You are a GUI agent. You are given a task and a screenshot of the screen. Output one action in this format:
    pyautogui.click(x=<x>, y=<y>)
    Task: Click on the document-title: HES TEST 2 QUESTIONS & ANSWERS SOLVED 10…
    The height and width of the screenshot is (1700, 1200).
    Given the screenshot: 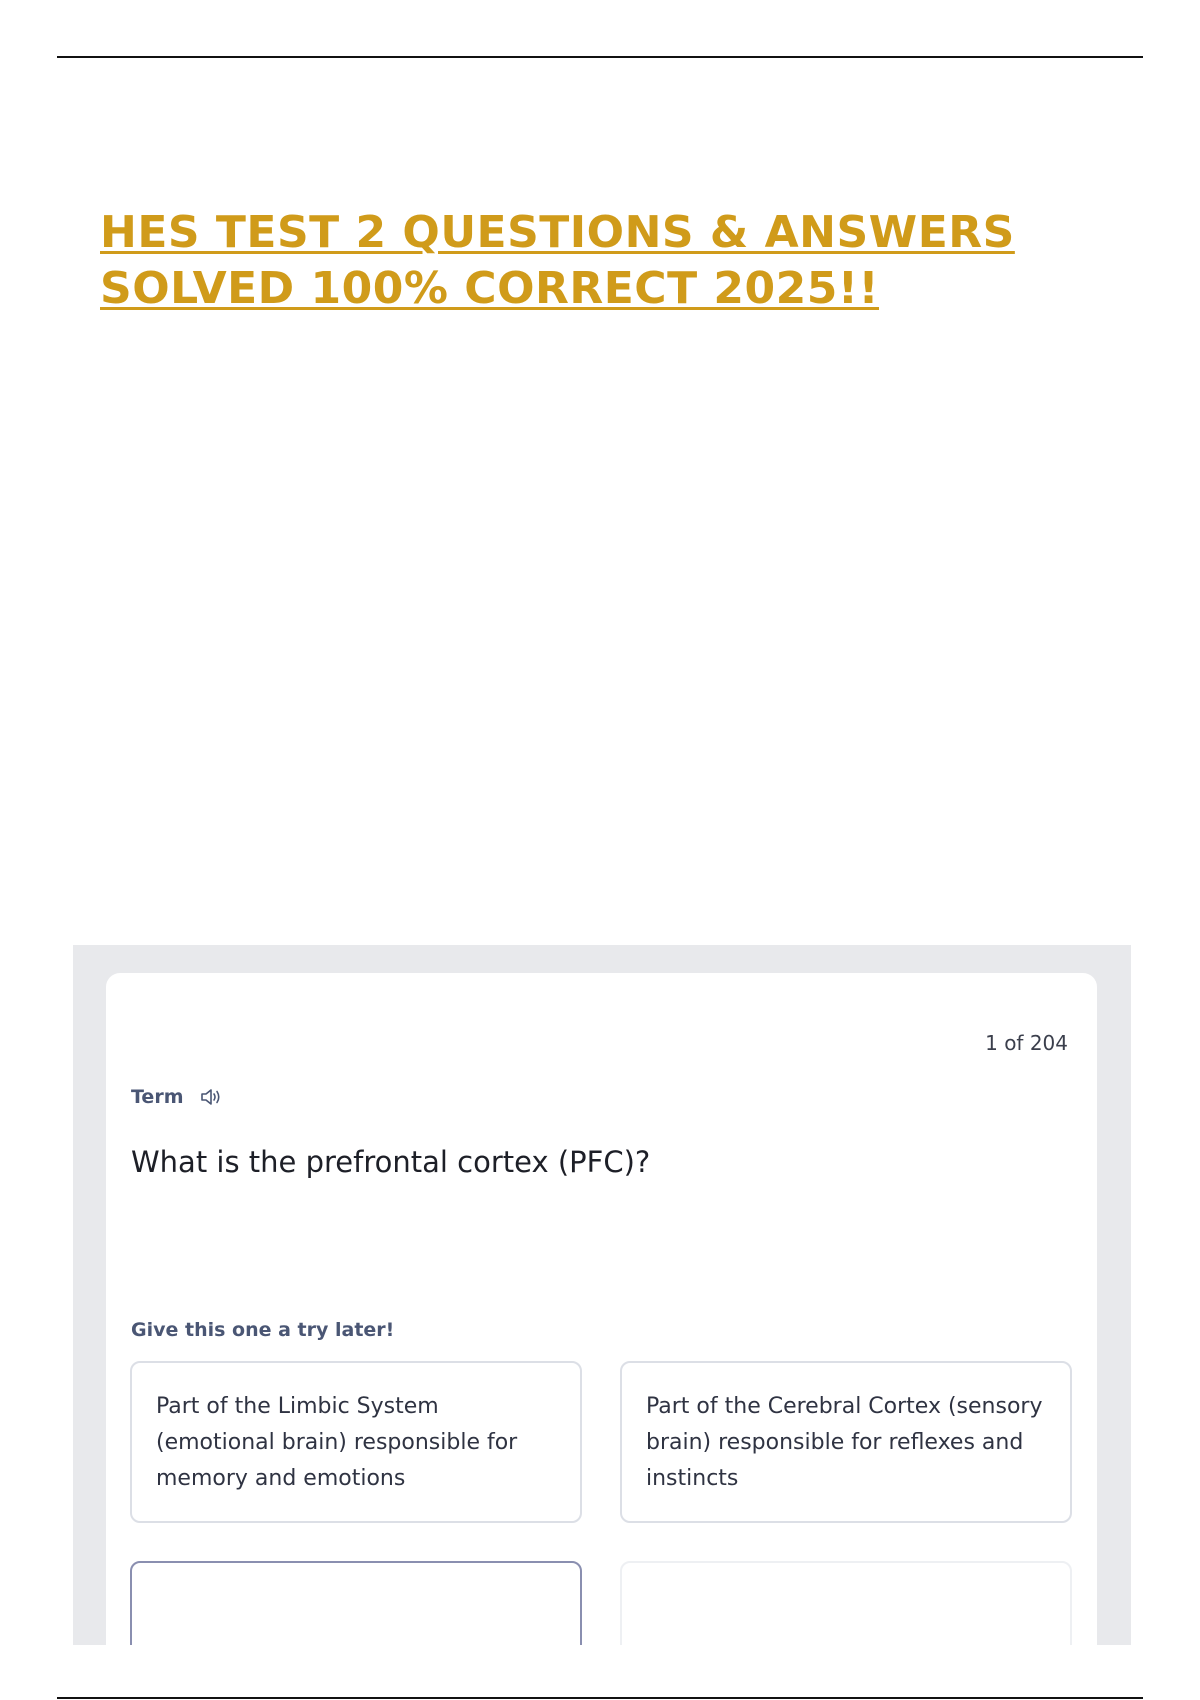 What is the action you would take?
    pyautogui.click(x=600, y=261)
    